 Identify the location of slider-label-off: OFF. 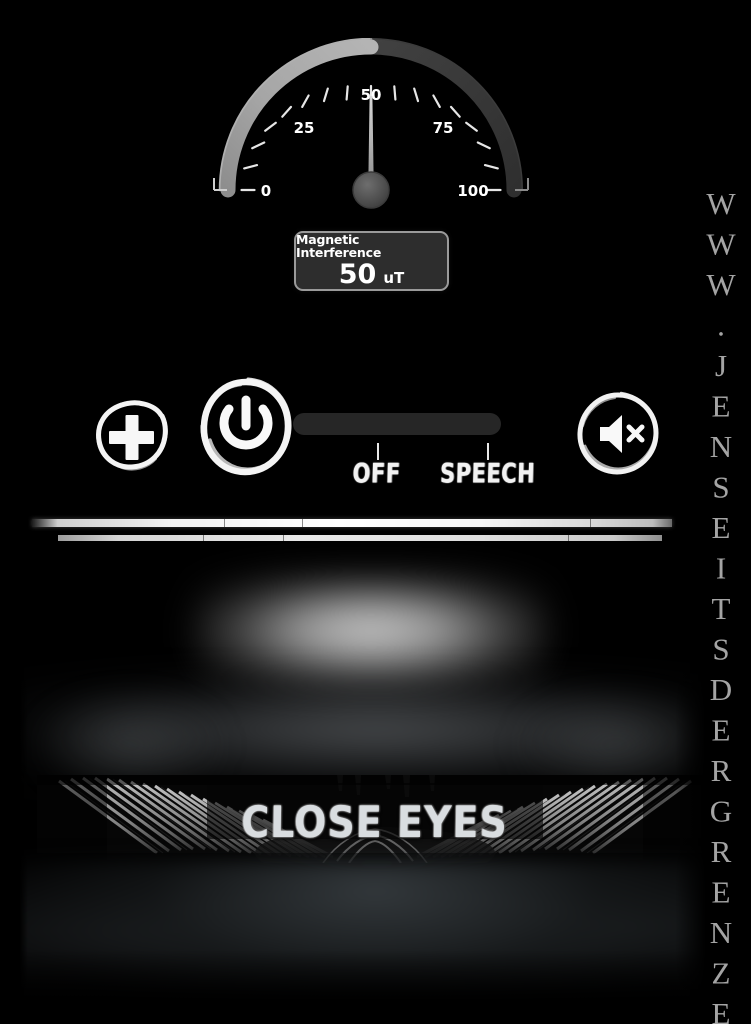
(377, 473).